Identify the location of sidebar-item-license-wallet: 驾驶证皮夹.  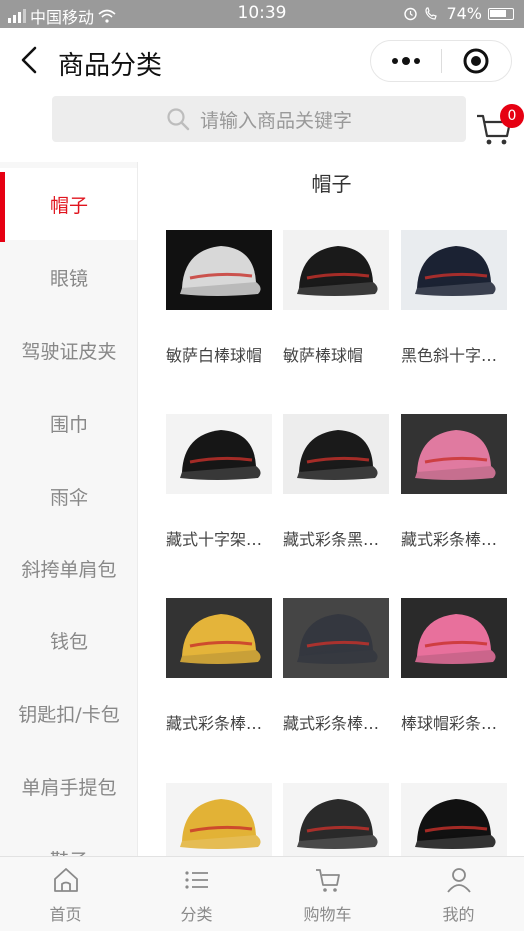
(68, 350).